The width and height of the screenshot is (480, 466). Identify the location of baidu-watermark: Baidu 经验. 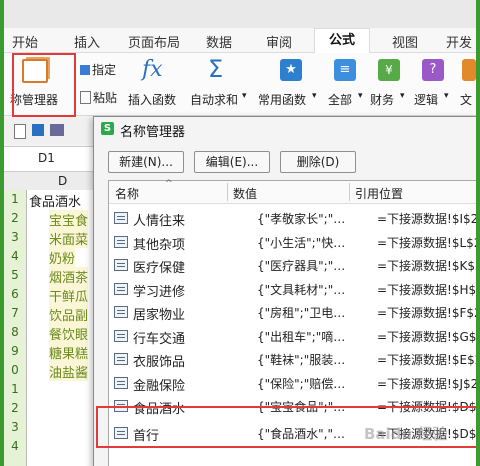
(406, 434).